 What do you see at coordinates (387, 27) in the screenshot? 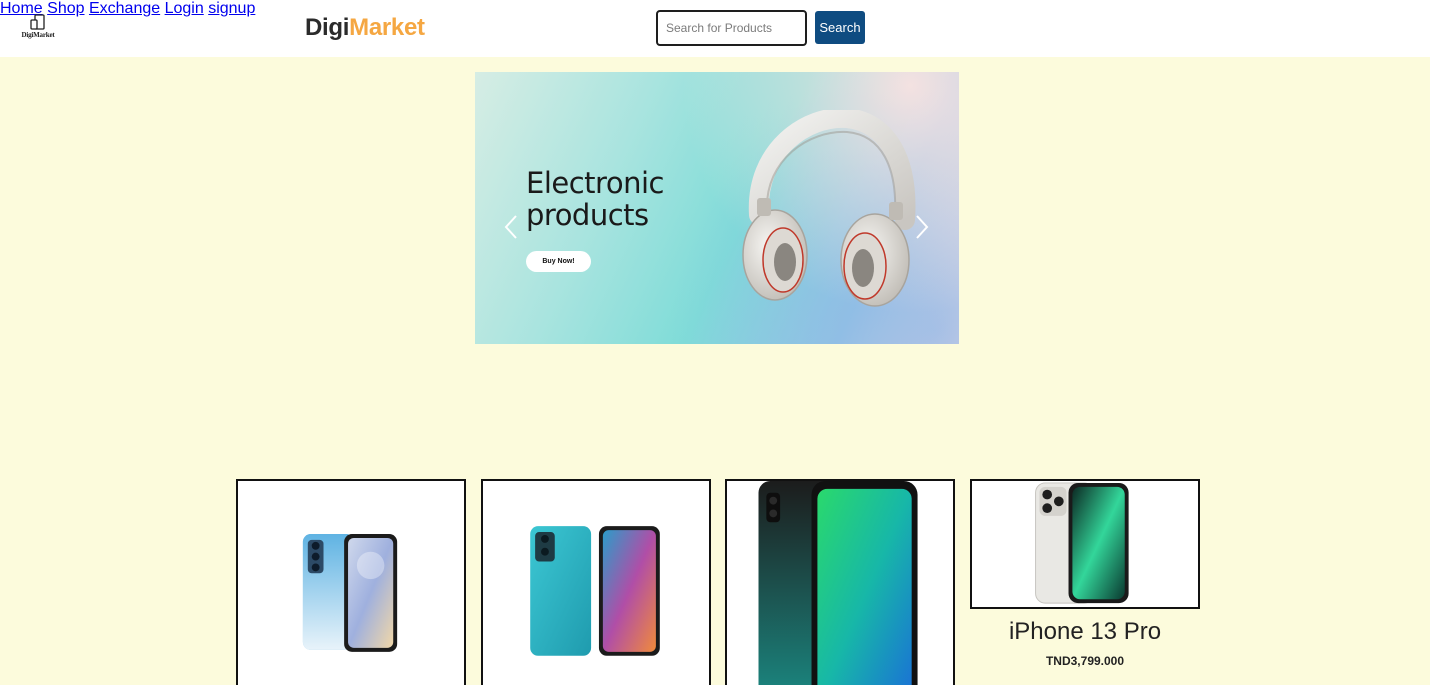
I see `brand-name-part2: Market` at bounding box center [387, 27].